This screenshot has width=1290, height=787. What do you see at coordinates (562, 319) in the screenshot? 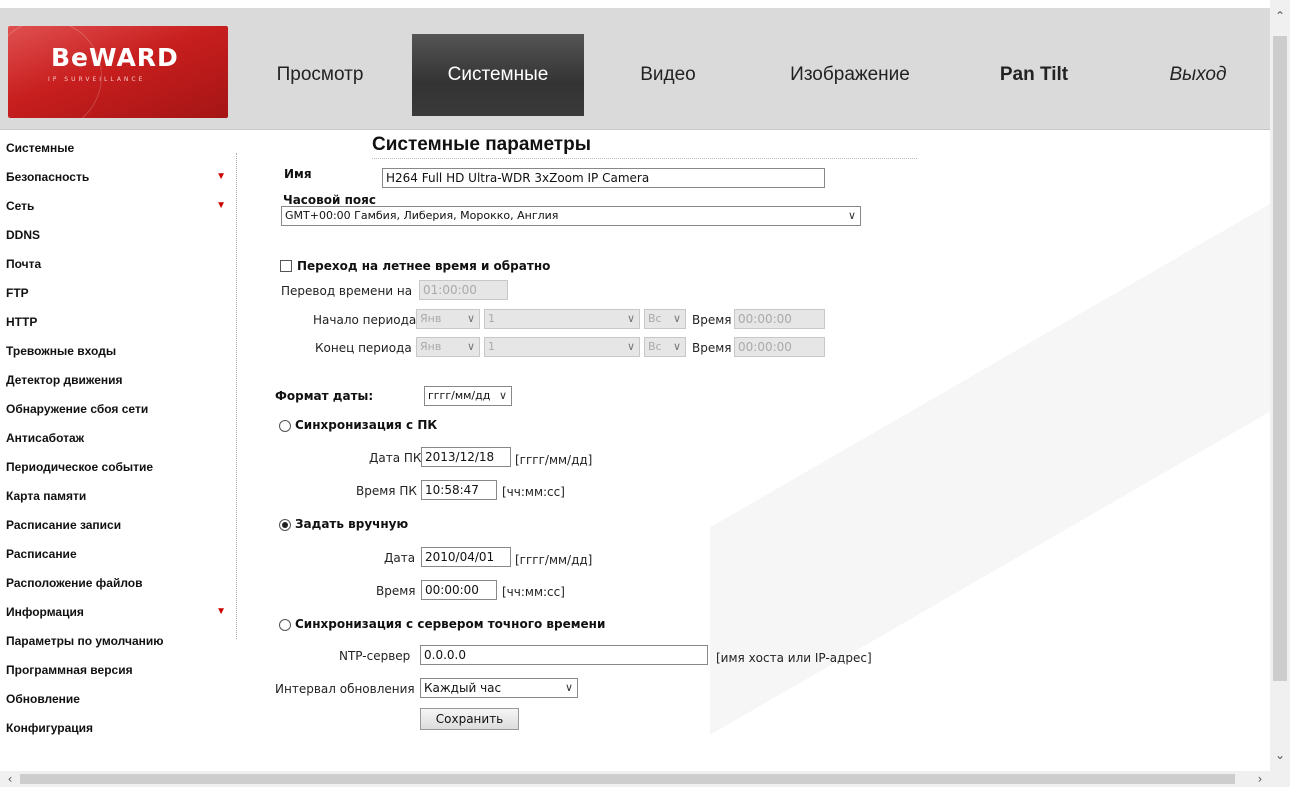
I see `start-week-select: 1 ∨` at bounding box center [562, 319].